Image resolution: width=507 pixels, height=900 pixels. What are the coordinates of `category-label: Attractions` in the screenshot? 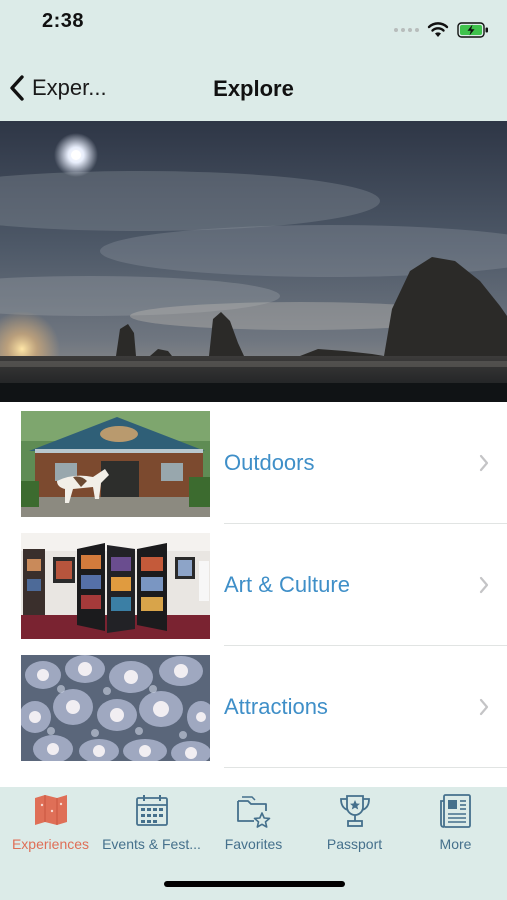 It's located at (276, 706).